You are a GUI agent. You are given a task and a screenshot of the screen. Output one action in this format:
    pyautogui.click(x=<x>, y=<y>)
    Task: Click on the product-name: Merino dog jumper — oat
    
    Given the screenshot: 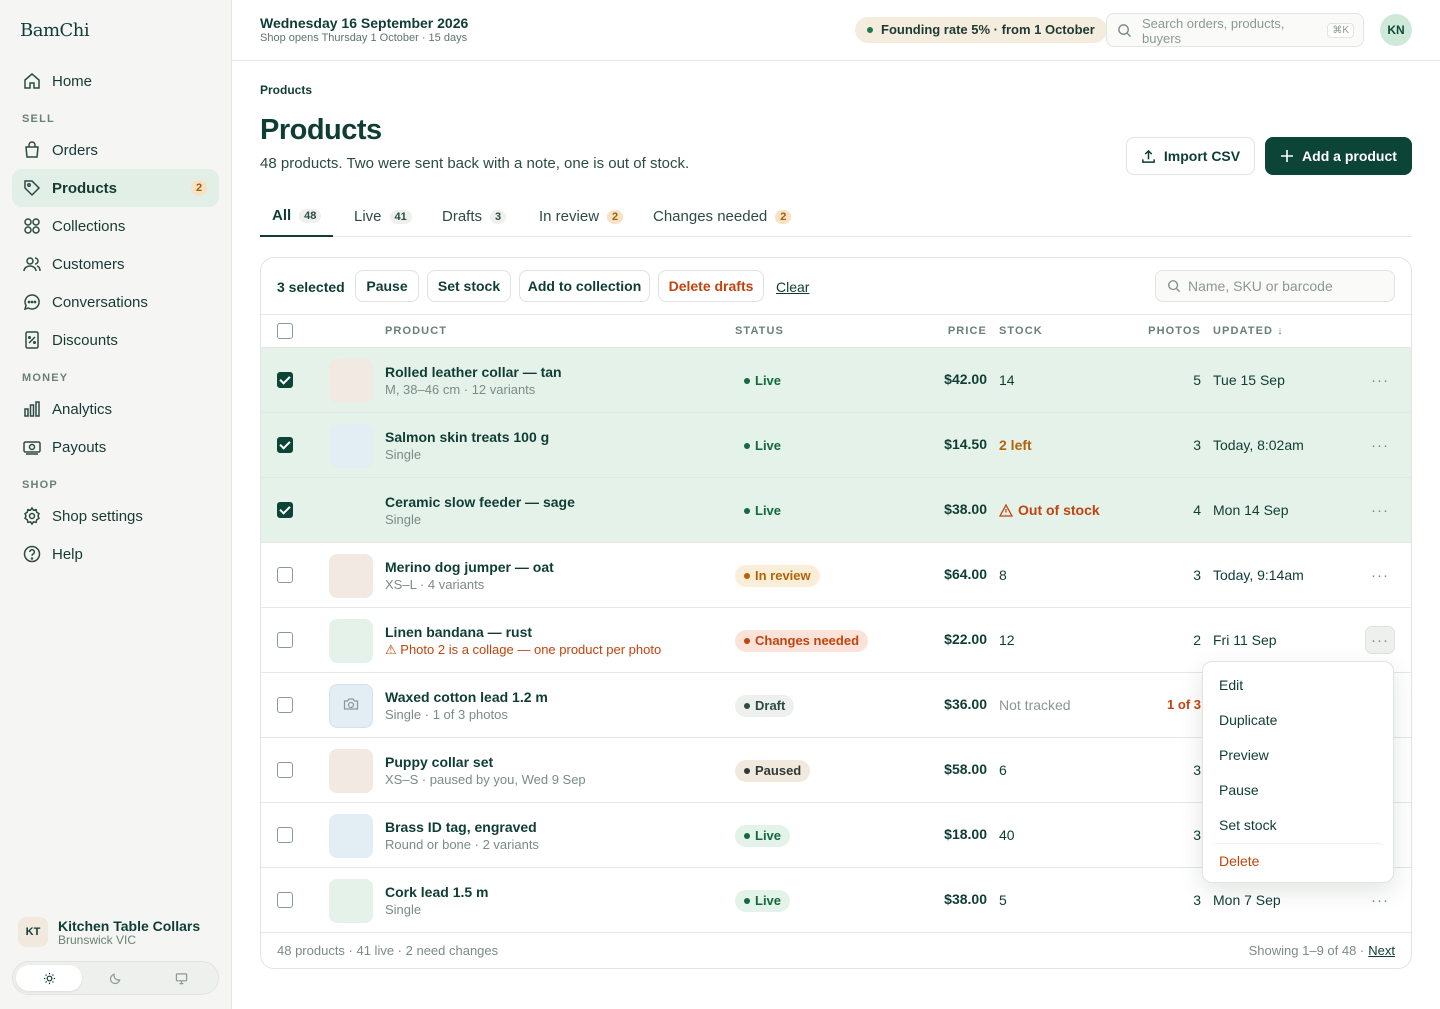 What is the action you would take?
    pyautogui.click(x=469, y=567)
    